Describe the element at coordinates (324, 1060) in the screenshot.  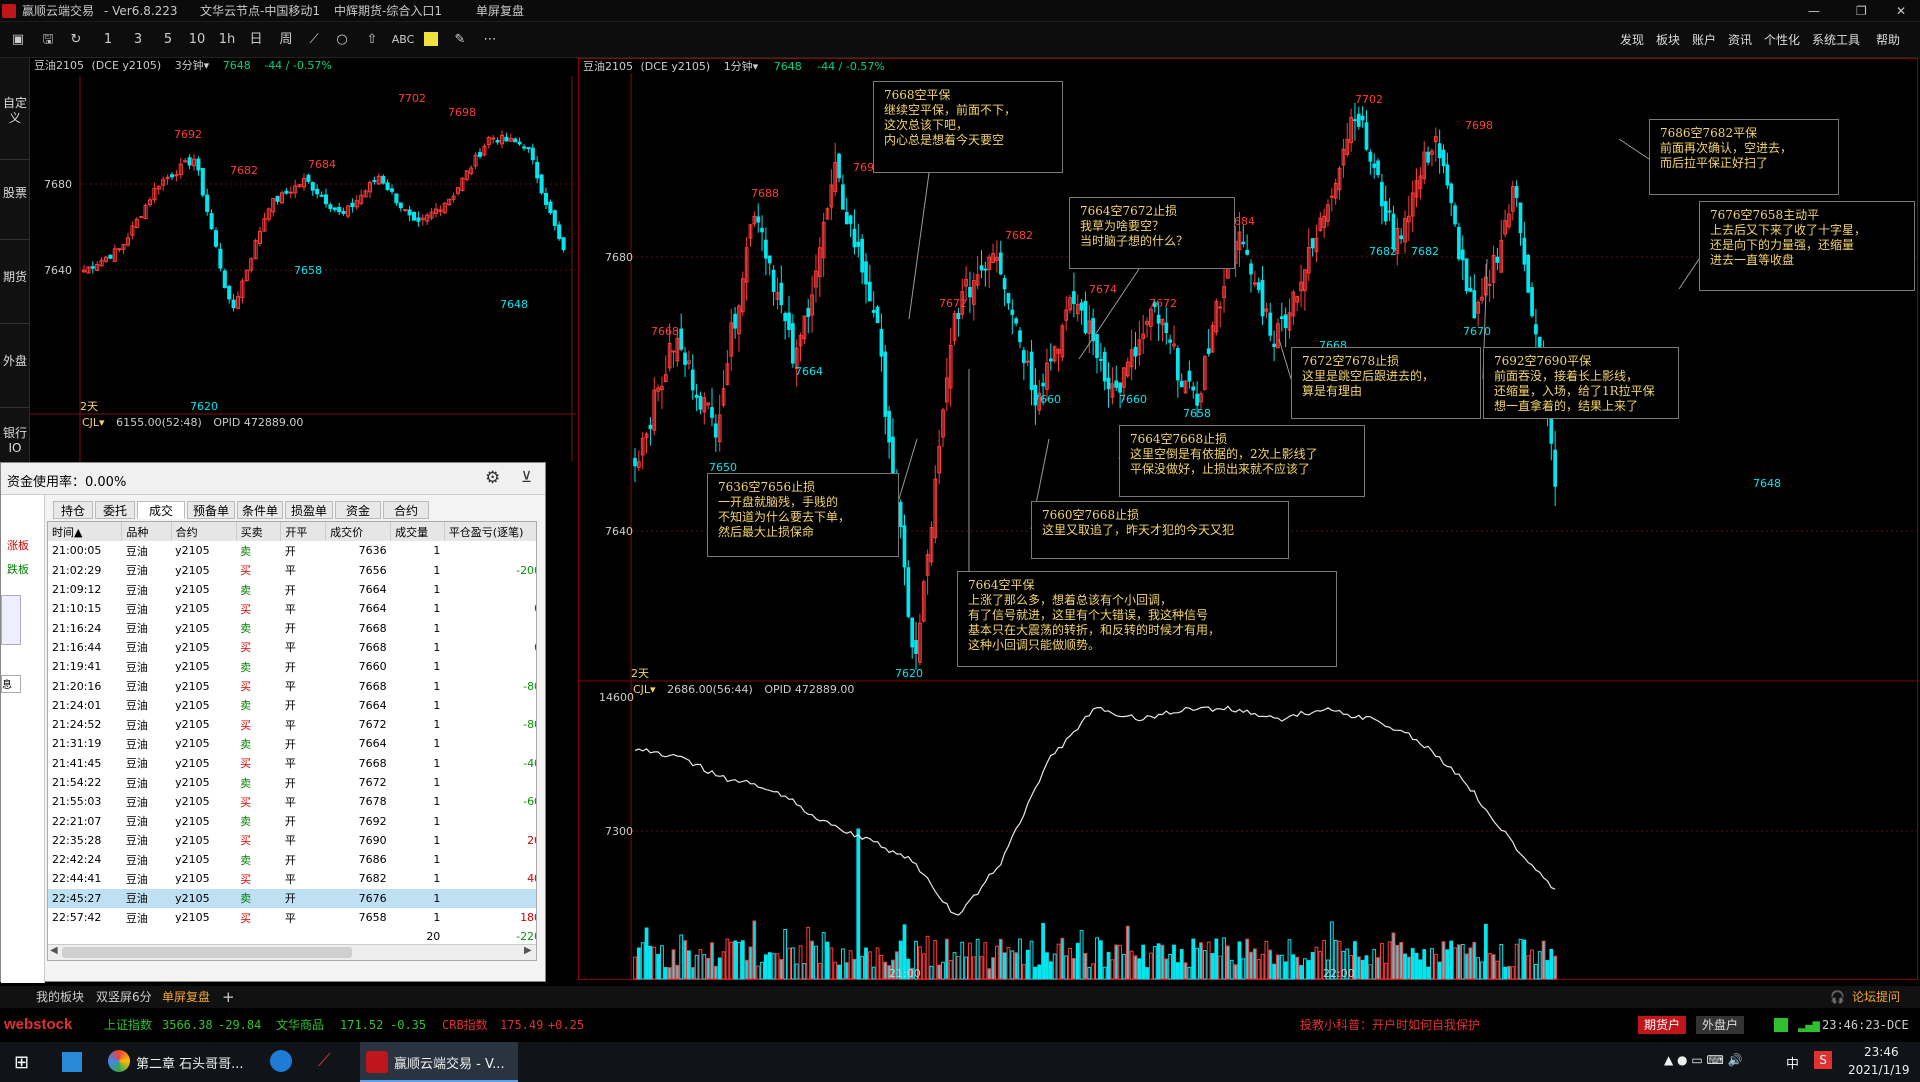
I see `trading-tool-icon: ⟋` at that location.